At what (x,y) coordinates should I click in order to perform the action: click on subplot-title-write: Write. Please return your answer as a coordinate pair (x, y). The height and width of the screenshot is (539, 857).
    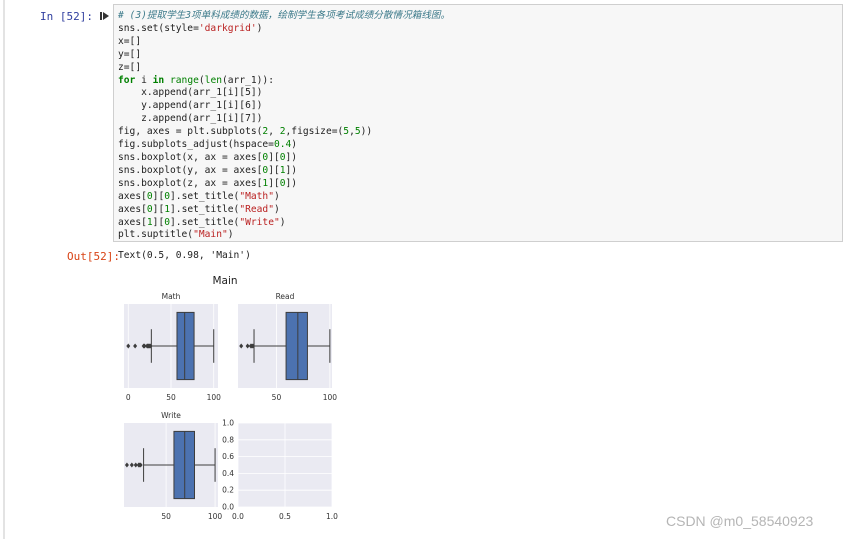
    Looking at the image, I should click on (171, 415).